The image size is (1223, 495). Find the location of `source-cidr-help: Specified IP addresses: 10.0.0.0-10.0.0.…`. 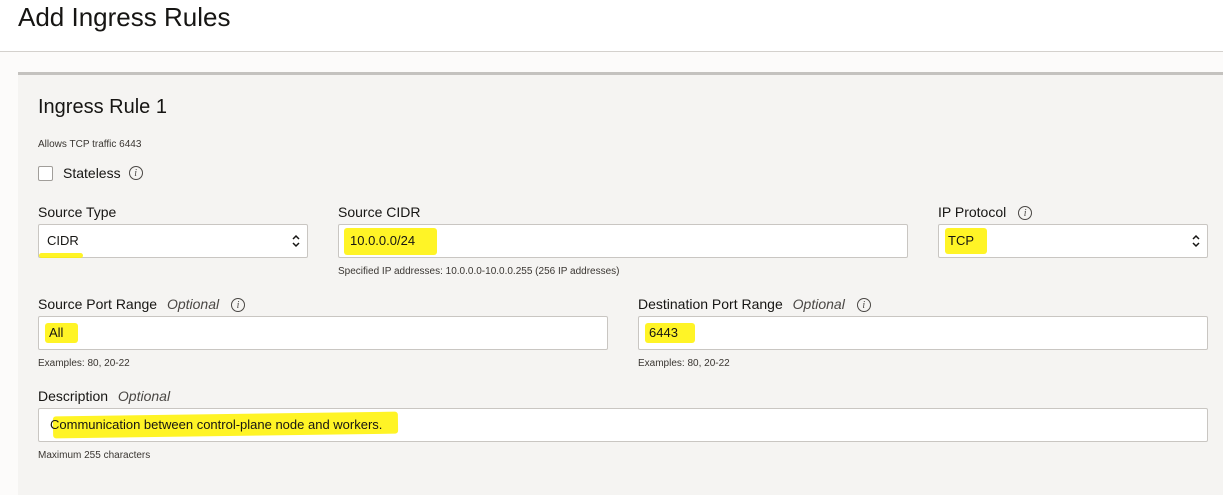

source-cidr-help: Specified IP addresses: 10.0.0.0-10.0.0.… is located at coordinates (479, 271).